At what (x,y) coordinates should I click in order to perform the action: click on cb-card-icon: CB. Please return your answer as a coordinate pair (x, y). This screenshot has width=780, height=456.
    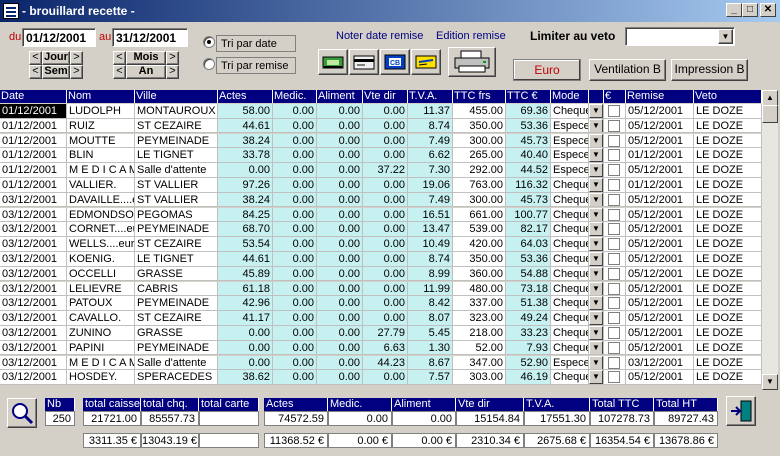
    Looking at the image, I should click on (395, 62).